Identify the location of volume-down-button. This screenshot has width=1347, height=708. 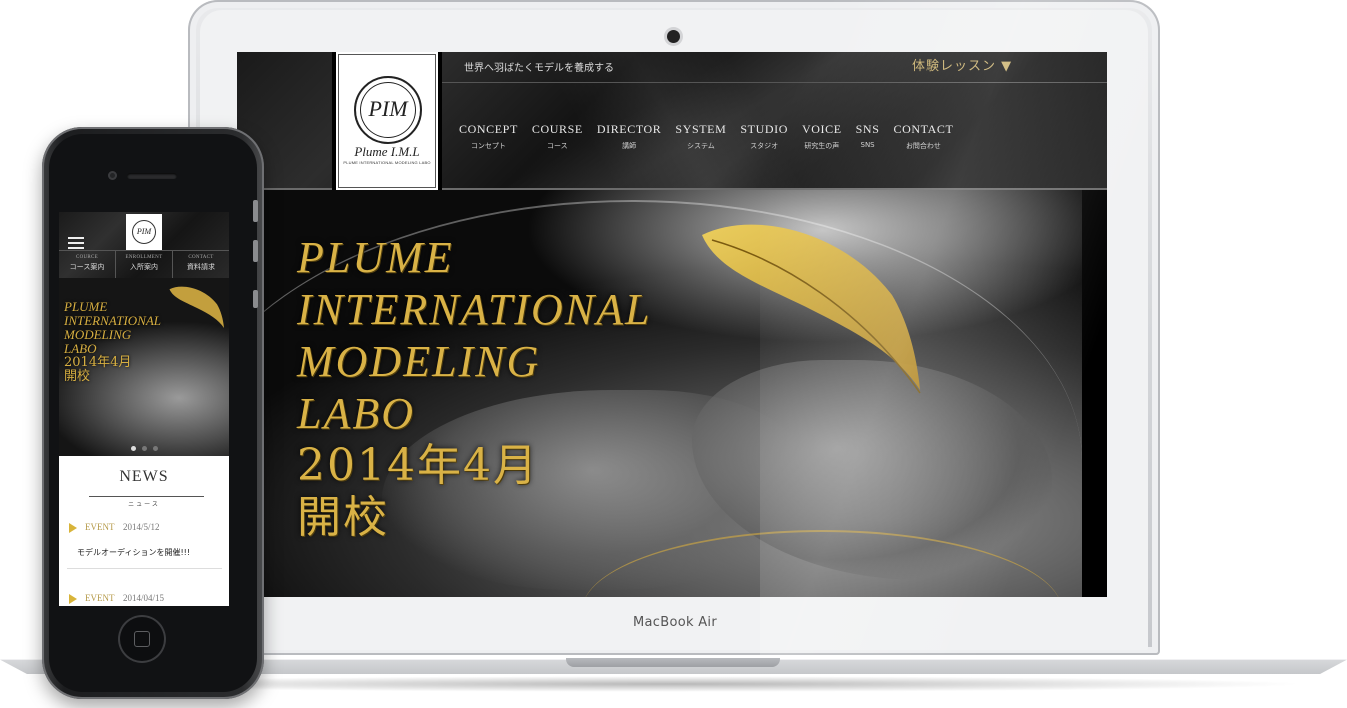
(255, 251).